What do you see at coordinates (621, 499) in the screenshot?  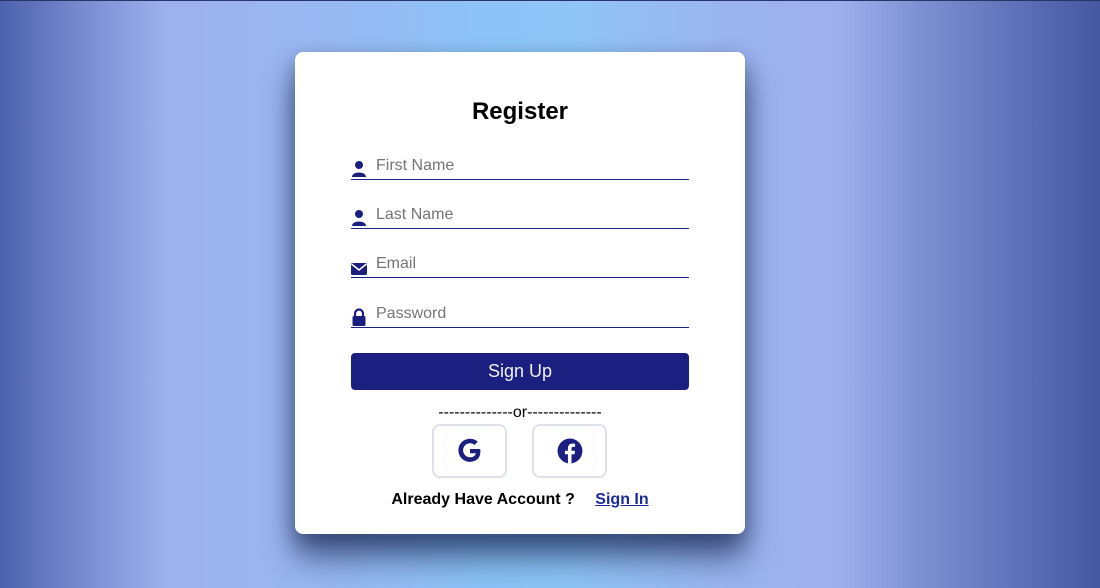 I see `sign-in-link: Sign In` at bounding box center [621, 499].